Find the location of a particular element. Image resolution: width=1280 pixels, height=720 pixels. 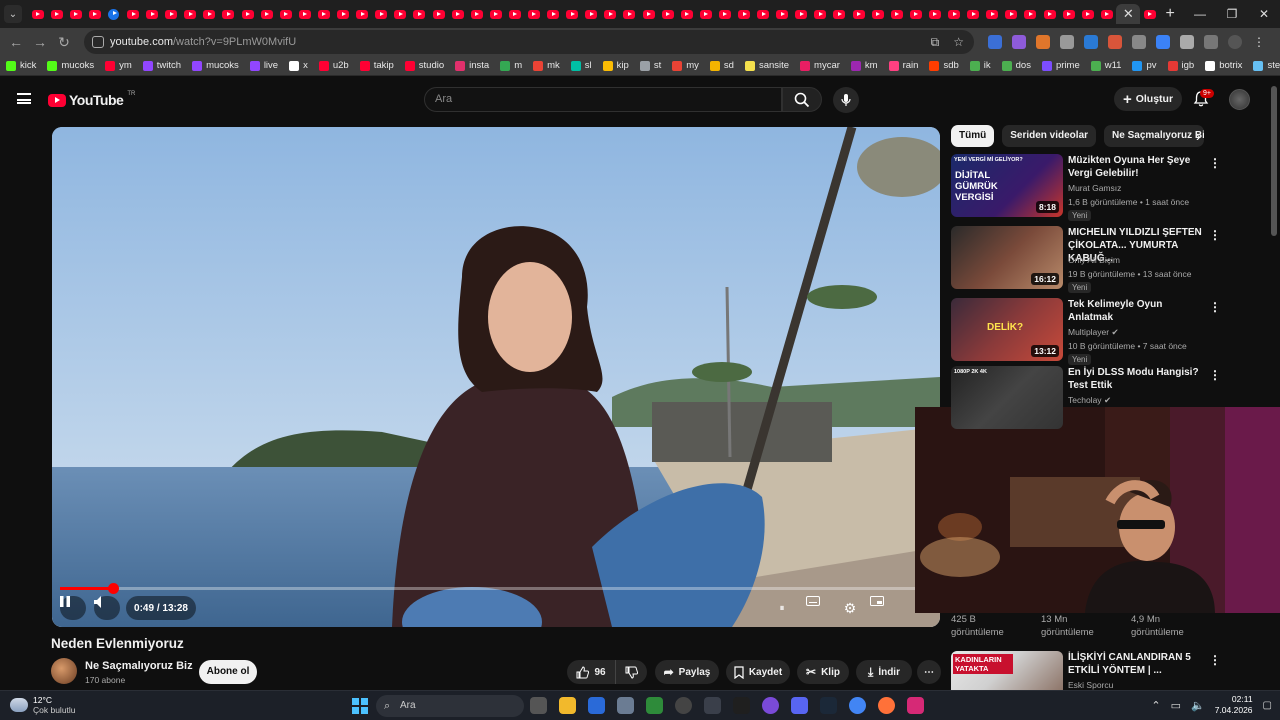

bookmark-item: sansite is located at coordinates (766, 65).